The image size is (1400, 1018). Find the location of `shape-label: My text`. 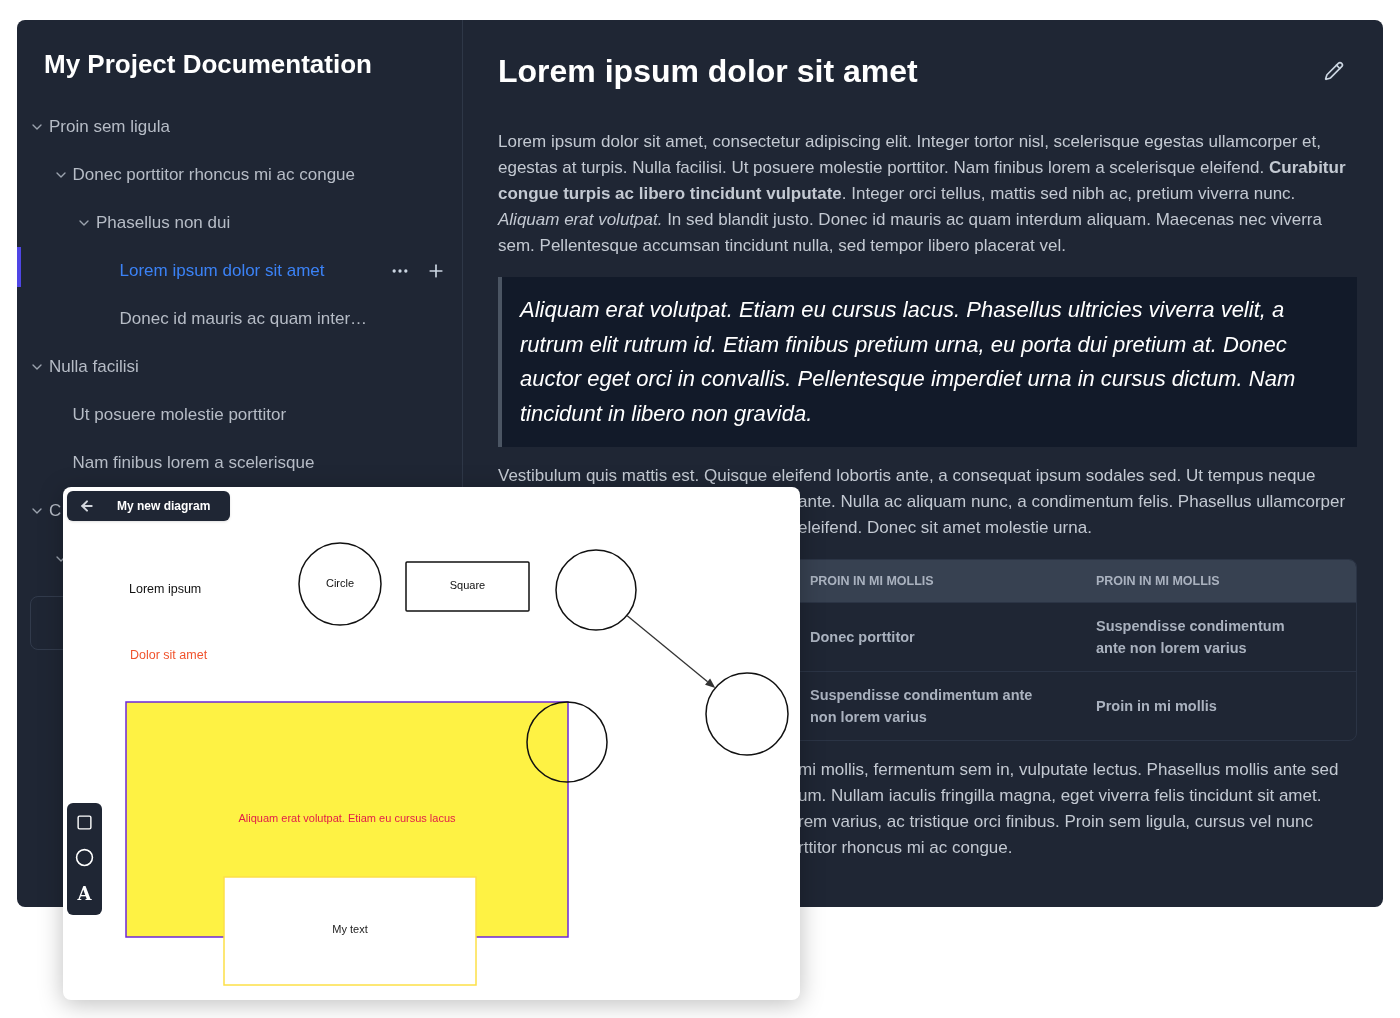

shape-label: My text is located at coordinates (350, 928).